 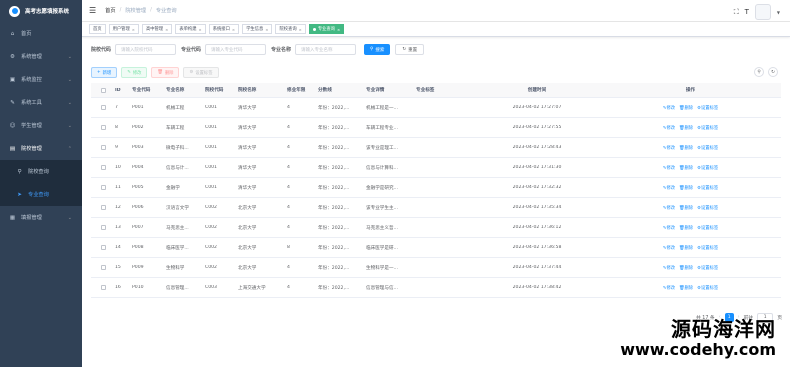 I want to click on tag-0: 首页, so click(x=97, y=29).